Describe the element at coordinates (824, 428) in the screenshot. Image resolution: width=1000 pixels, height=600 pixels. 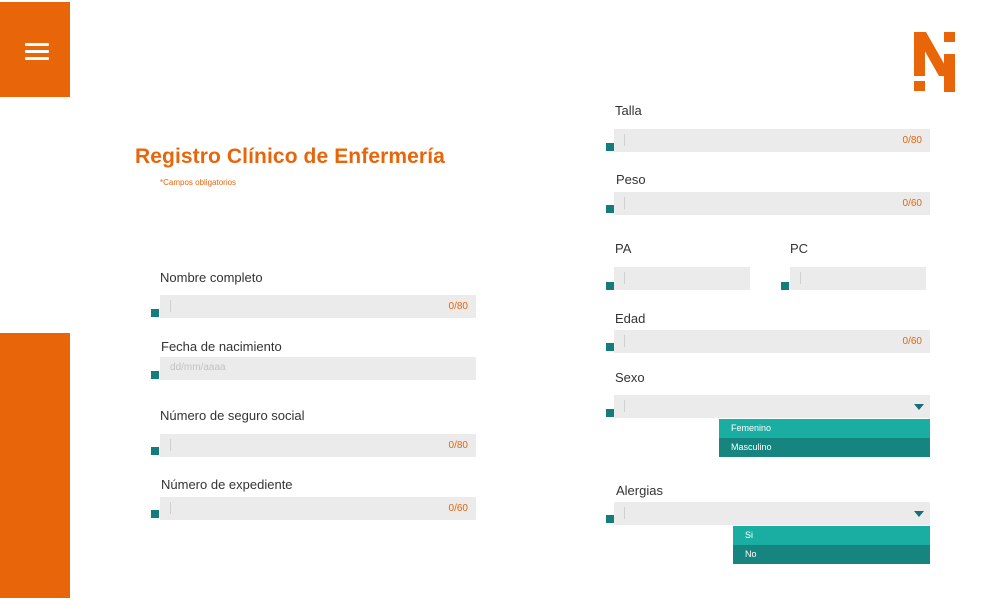
I see `sexo-option-femenino: Femenino` at that location.